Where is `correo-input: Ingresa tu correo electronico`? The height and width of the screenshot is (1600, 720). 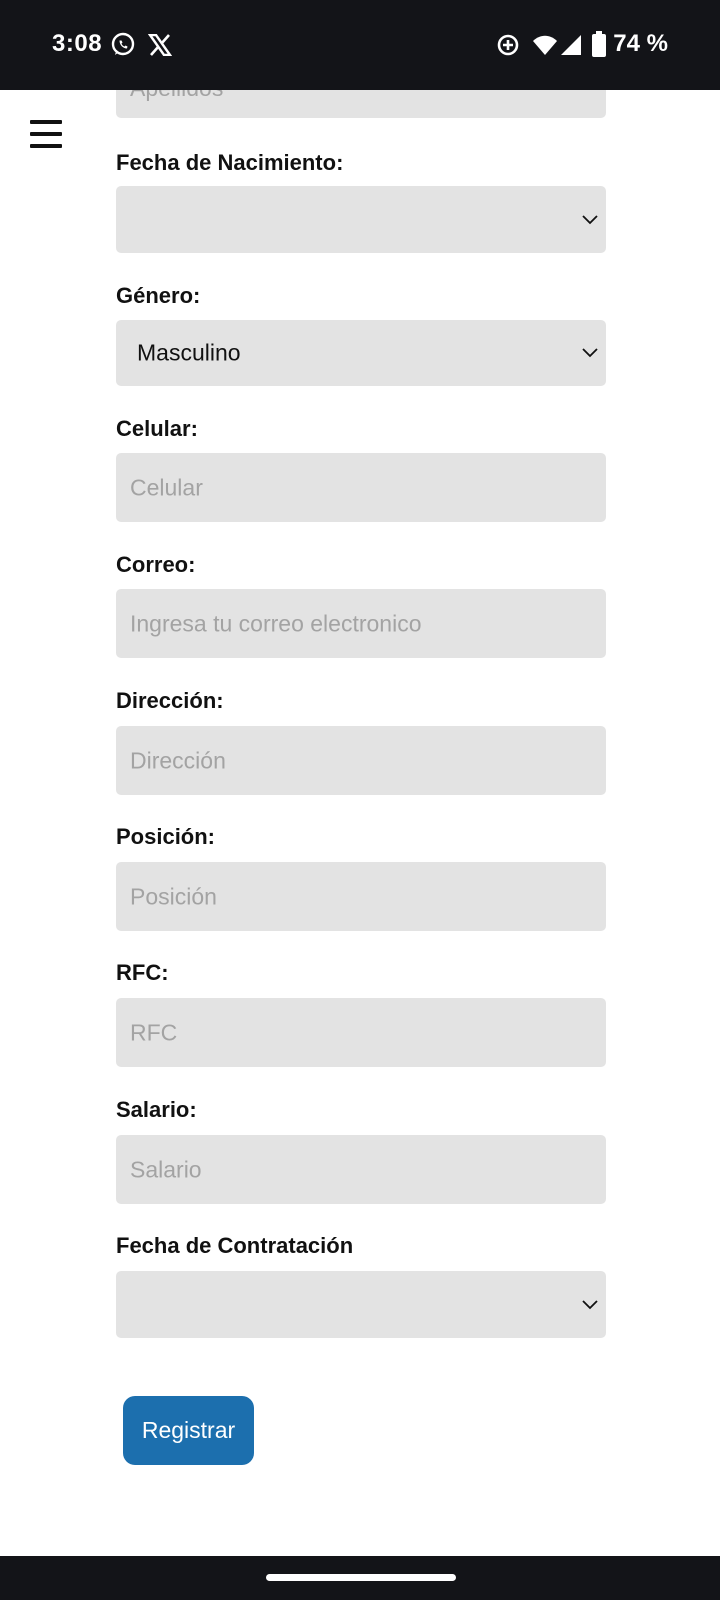
correo-input: Ingresa tu correo electronico is located at coordinates (361, 623).